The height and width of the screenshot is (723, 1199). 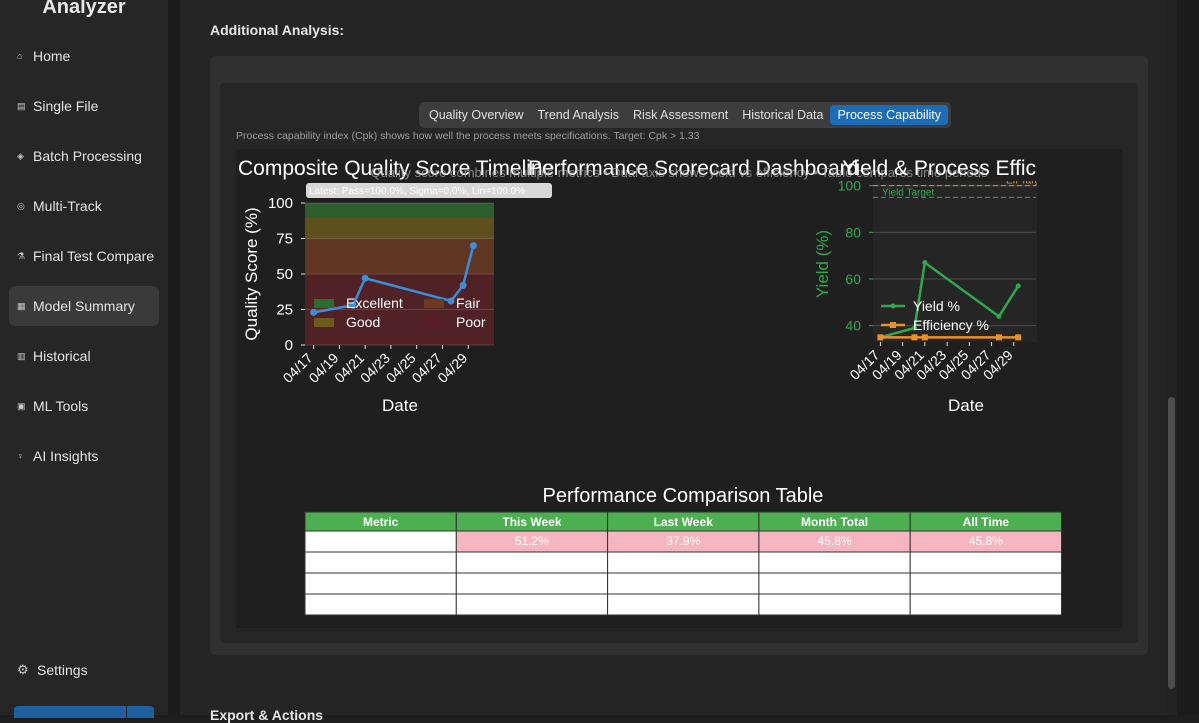 I want to click on package-icon: ◈, so click(x=20, y=155).